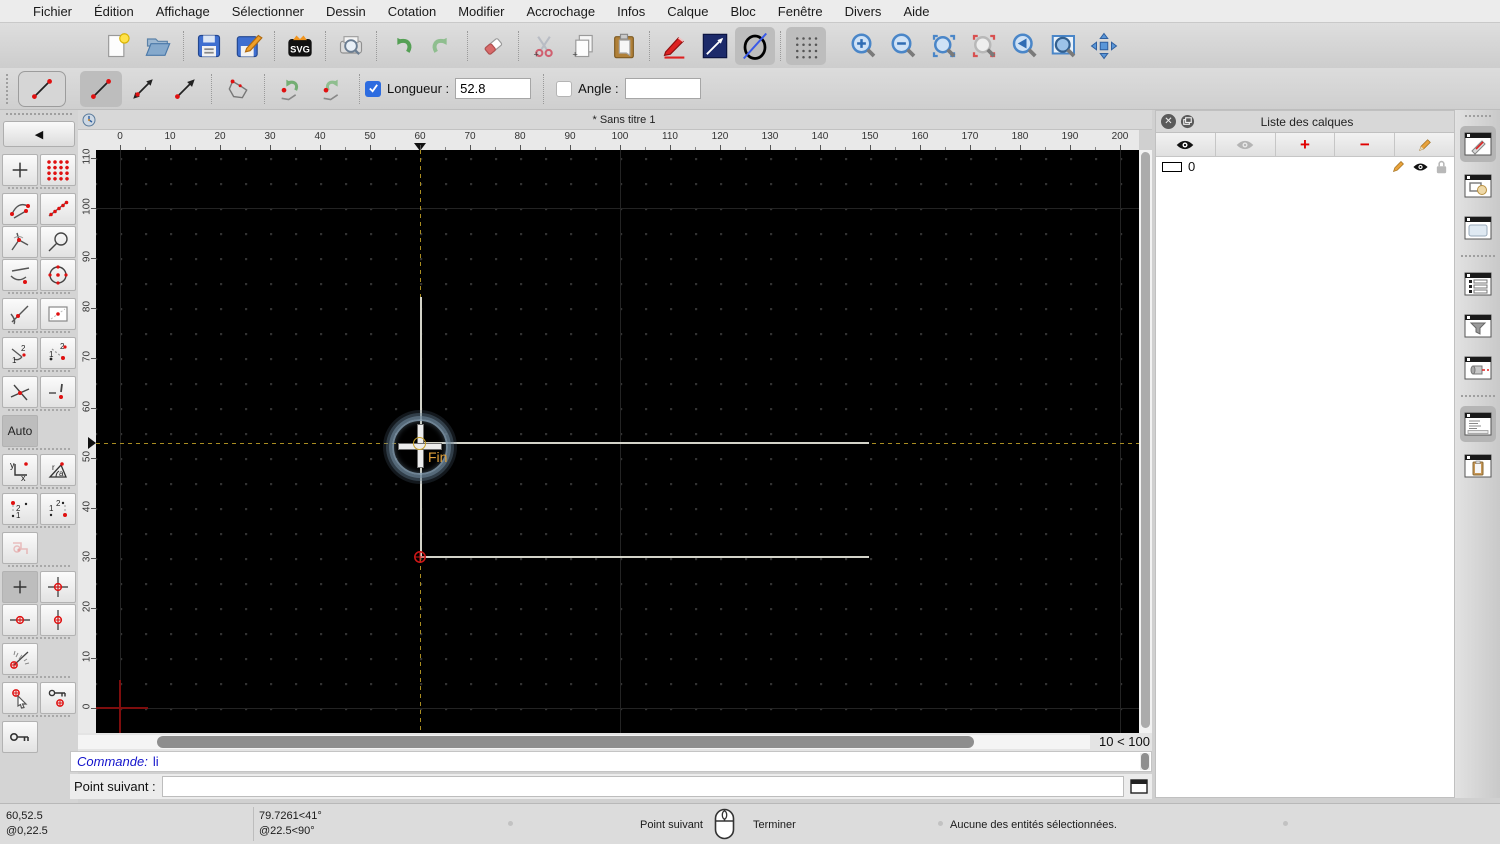  I want to click on remove-layer-button: −, so click(1365, 144).